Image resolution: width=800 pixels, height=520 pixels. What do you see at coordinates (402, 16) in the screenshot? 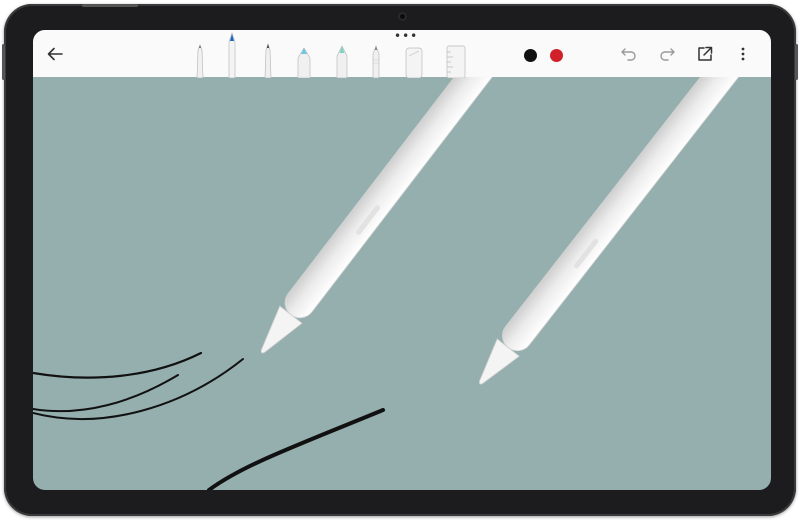
I see `front-camera` at bounding box center [402, 16].